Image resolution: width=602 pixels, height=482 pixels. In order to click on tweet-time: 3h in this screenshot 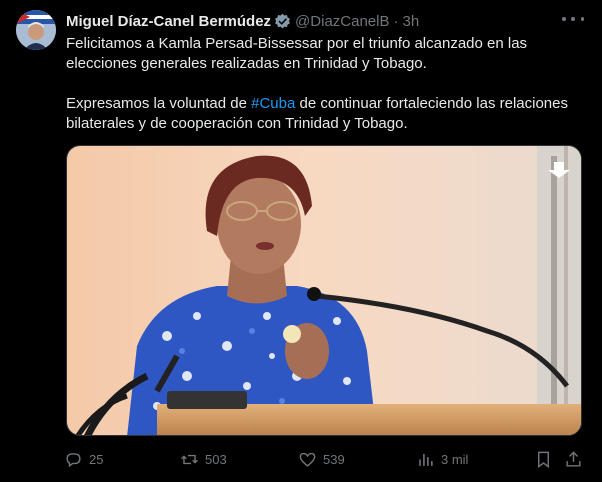, I will do `click(410, 21)`.